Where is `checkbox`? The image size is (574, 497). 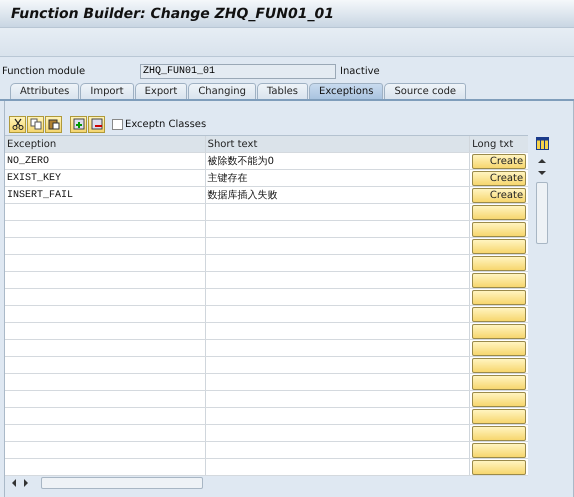 checkbox is located at coordinates (117, 124).